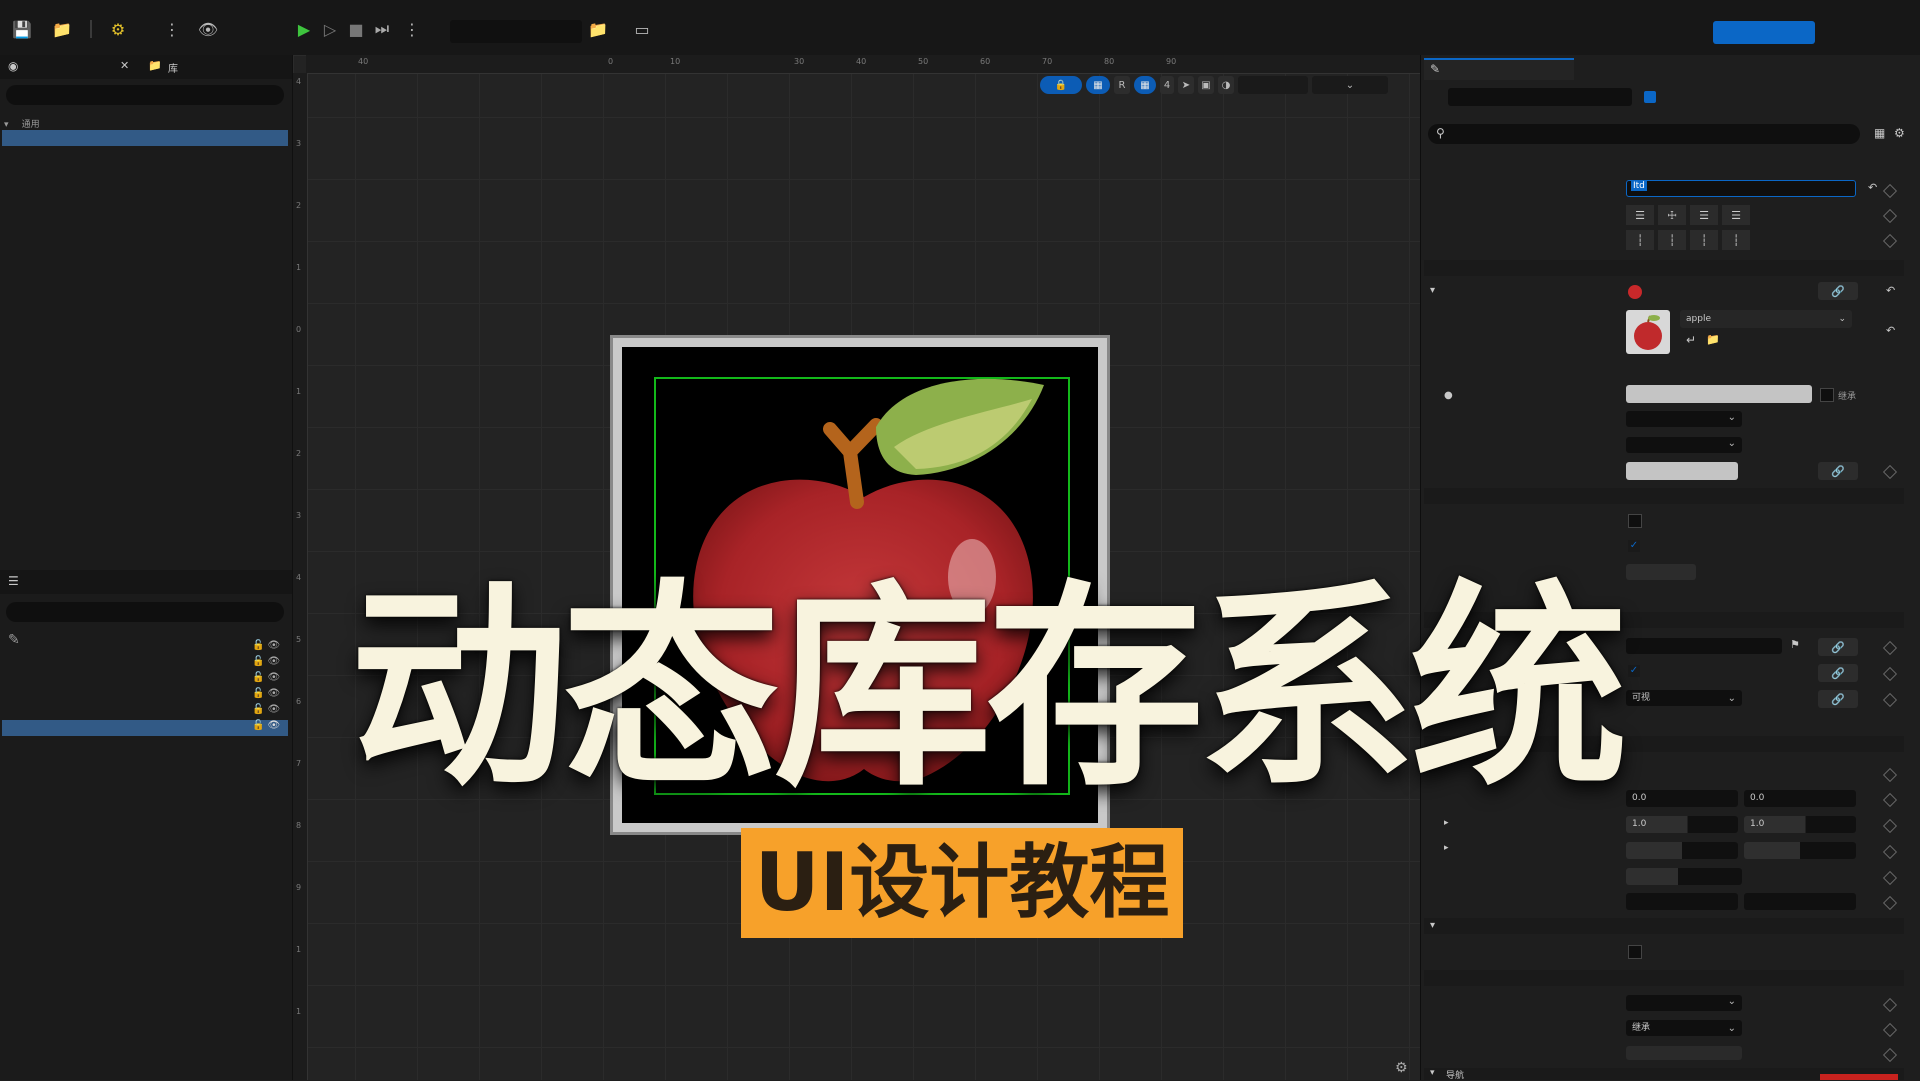 This screenshot has width=1920, height=1081. What do you see at coordinates (1650, 97) in the screenshot?
I see `variable-checkbox` at bounding box center [1650, 97].